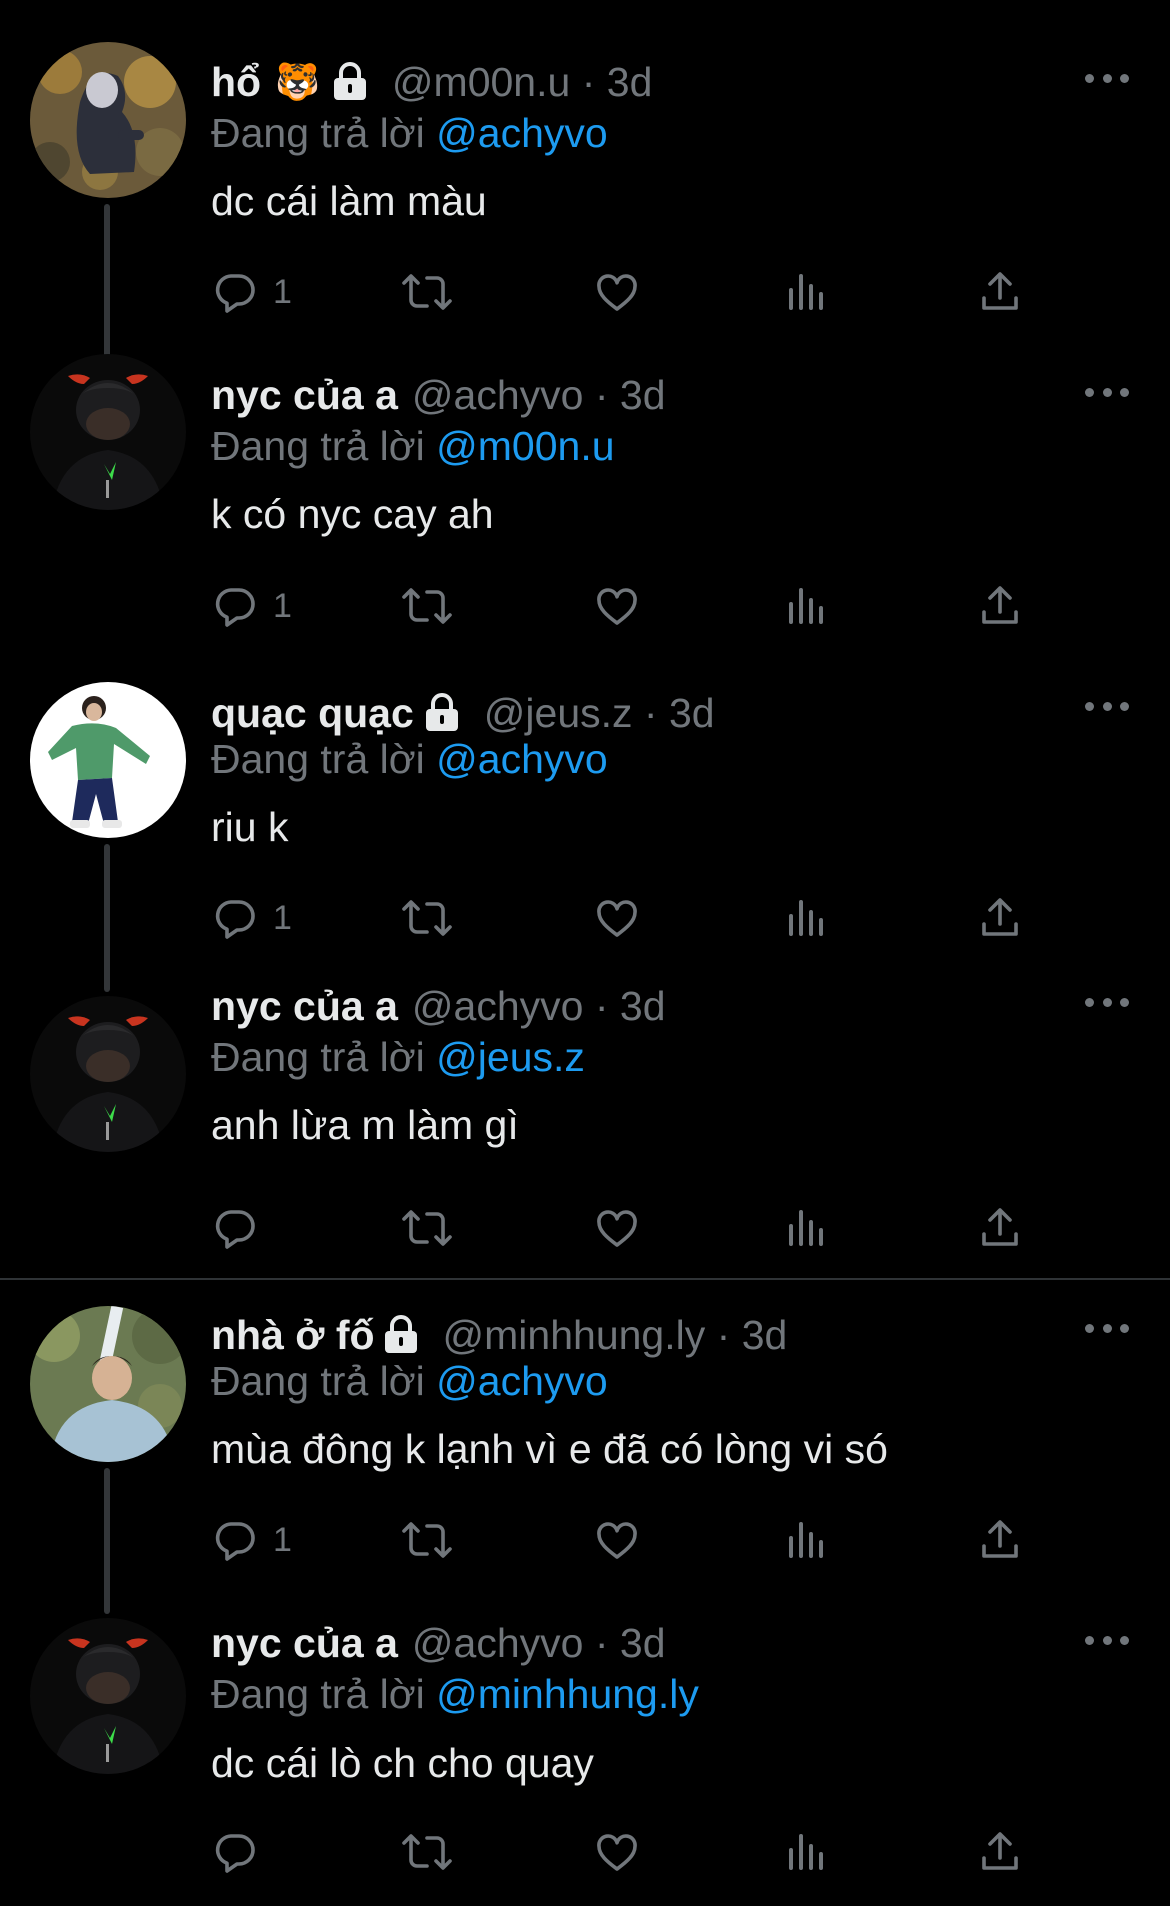 The width and height of the screenshot is (1170, 1906). I want to click on replying-to: Đang trả lời @minhhung.ly, so click(455, 1694).